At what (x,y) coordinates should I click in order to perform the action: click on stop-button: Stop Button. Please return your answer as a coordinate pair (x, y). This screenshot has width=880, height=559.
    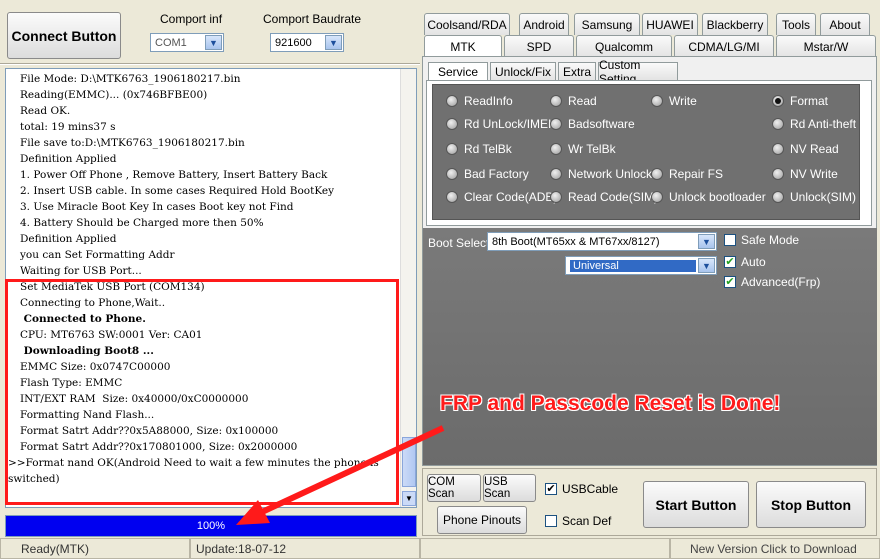
    Looking at the image, I should click on (811, 504).